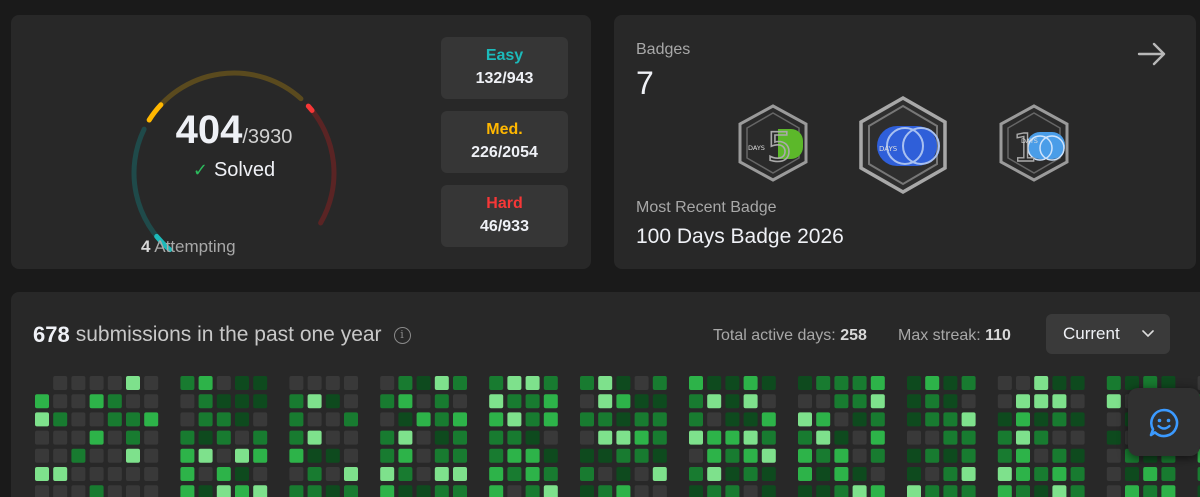 The width and height of the screenshot is (1200, 497). I want to click on 100-days-badge-icon: DAYS, so click(903, 145).